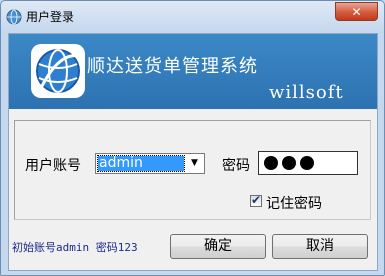 This screenshot has width=385, height=276. What do you see at coordinates (356, 11) in the screenshot?
I see `close-button: ✕` at bounding box center [356, 11].